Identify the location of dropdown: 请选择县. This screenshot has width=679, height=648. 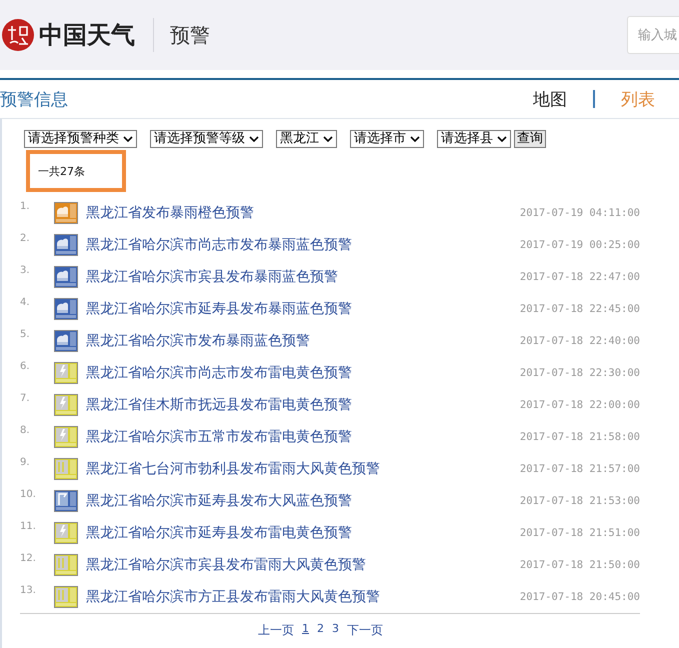
(474, 139).